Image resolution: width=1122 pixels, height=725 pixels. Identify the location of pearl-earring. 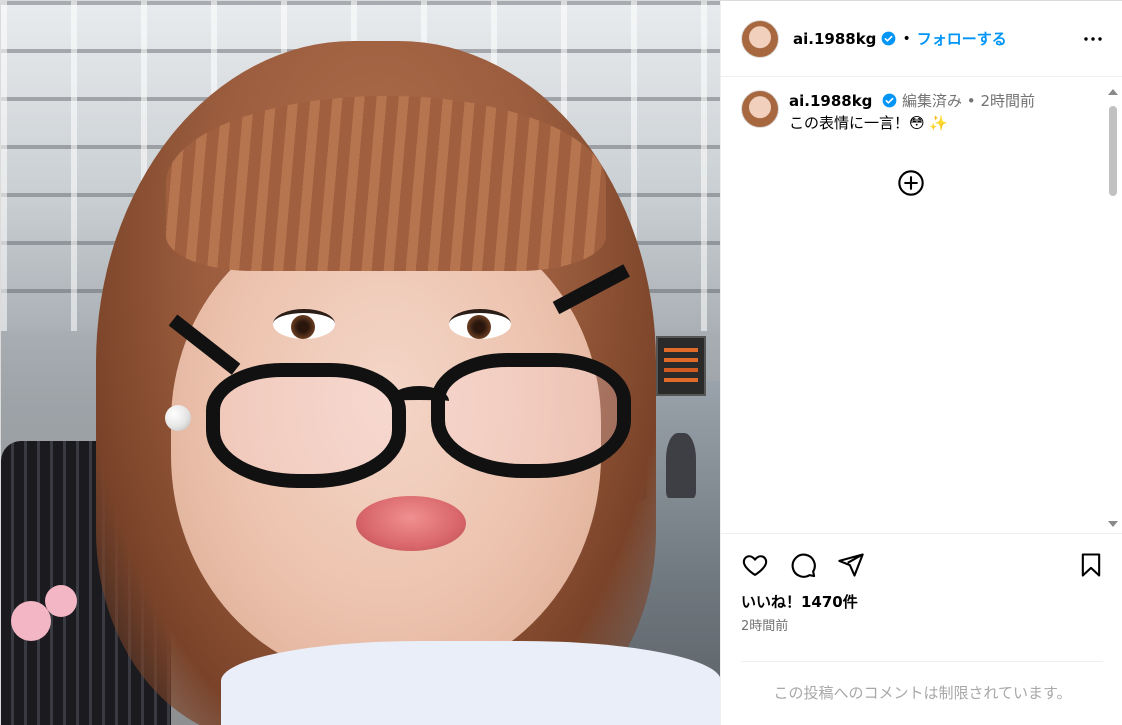
(178, 418).